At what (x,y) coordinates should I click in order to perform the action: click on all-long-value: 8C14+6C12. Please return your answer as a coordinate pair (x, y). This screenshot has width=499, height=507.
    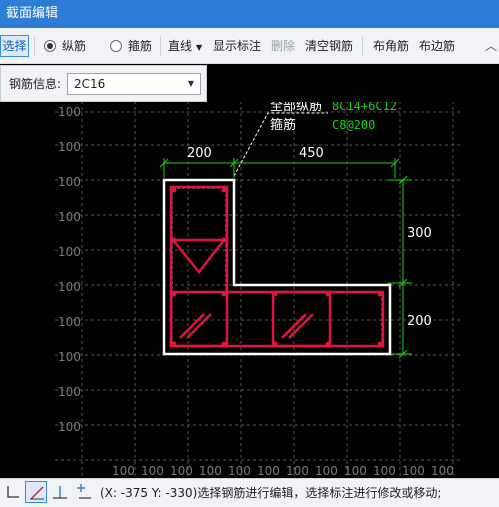
    Looking at the image, I should click on (364, 107).